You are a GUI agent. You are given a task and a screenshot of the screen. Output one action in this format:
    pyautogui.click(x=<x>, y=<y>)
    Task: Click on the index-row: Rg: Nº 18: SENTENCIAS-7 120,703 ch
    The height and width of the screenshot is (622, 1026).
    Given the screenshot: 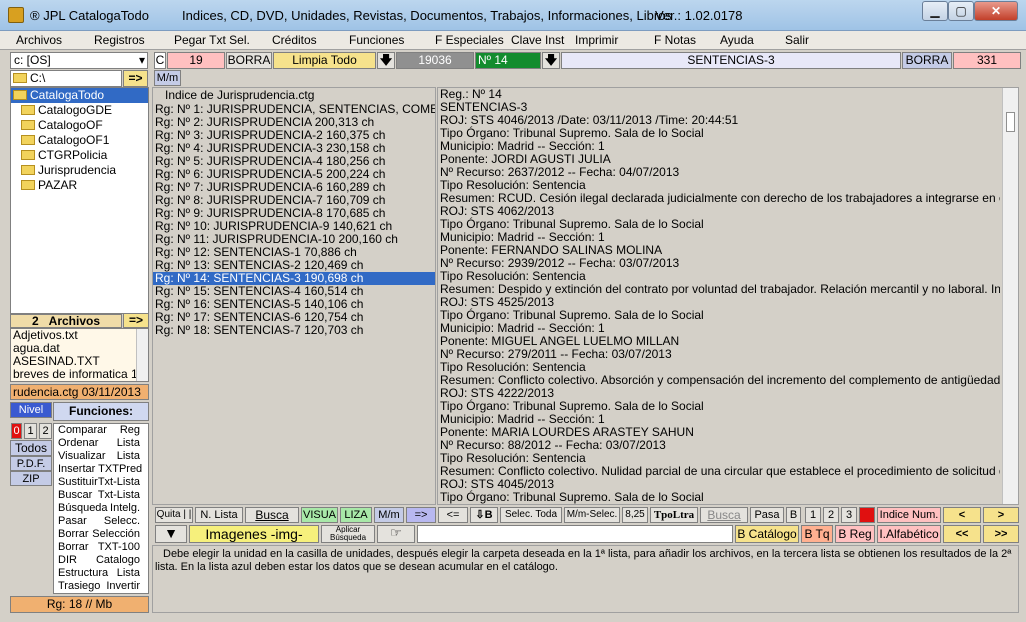 What is the action you would take?
    pyautogui.click(x=294, y=330)
    